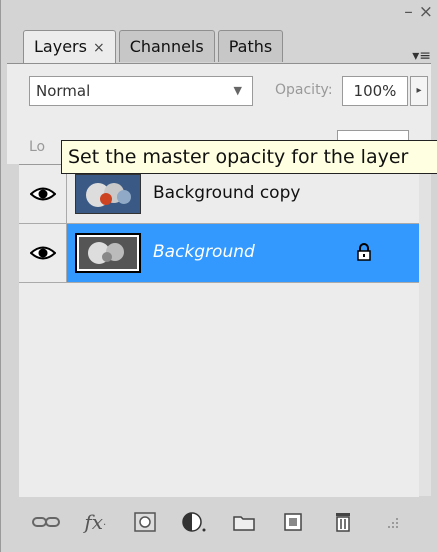 The height and width of the screenshot is (552, 437). What do you see at coordinates (375, 91) in the screenshot?
I see `opacity-input: 100%` at bounding box center [375, 91].